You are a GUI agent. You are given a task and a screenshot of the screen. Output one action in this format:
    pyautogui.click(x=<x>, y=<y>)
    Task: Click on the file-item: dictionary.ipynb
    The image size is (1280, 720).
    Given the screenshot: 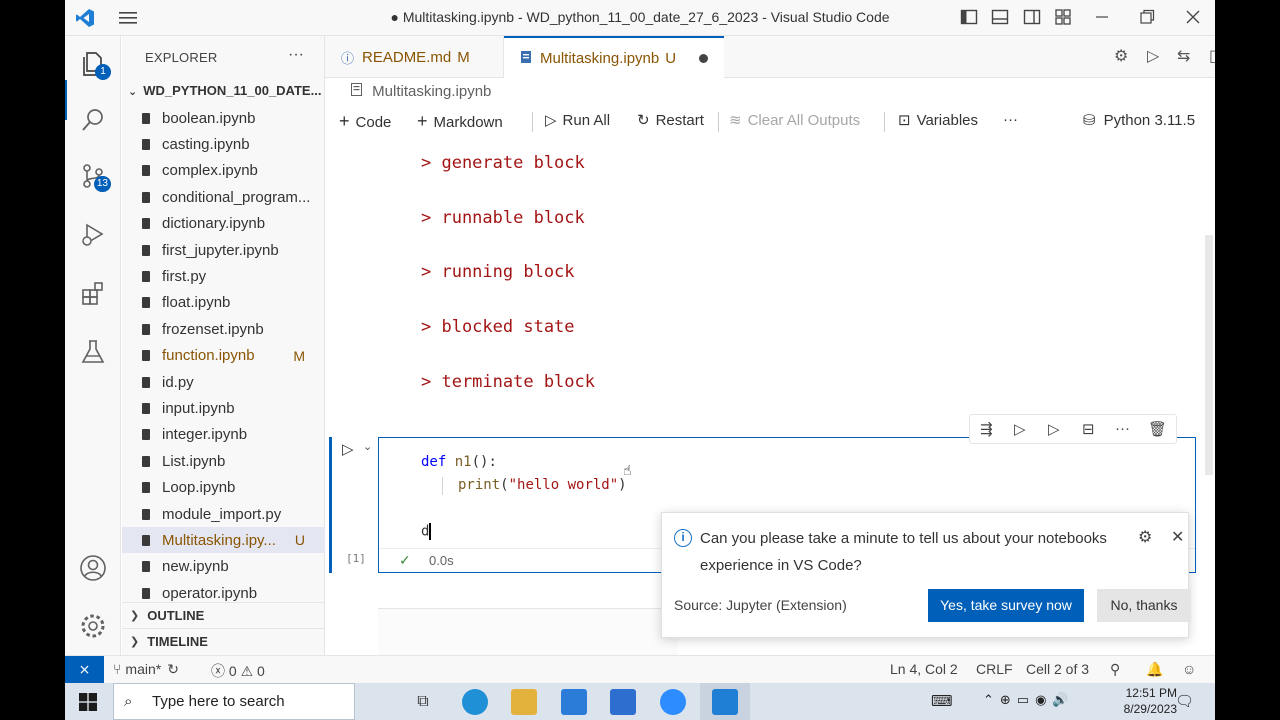 What is the action you would take?
    pyautogui.click(x=223, y=224)
    